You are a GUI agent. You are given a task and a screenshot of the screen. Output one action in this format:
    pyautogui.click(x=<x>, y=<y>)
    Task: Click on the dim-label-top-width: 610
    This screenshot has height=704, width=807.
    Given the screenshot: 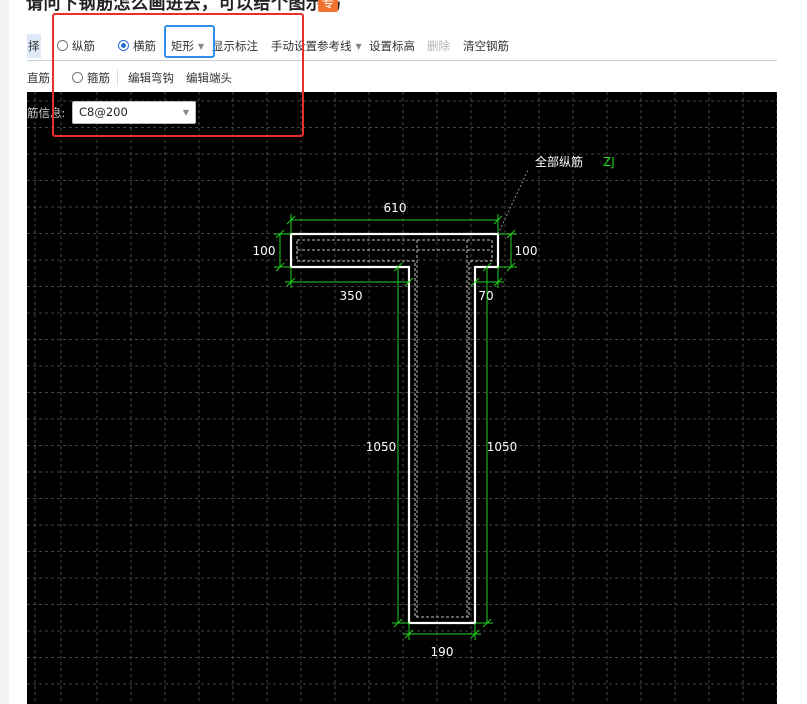 What is the action you would take?
    pyautogui.click(x=395, y=208)
    